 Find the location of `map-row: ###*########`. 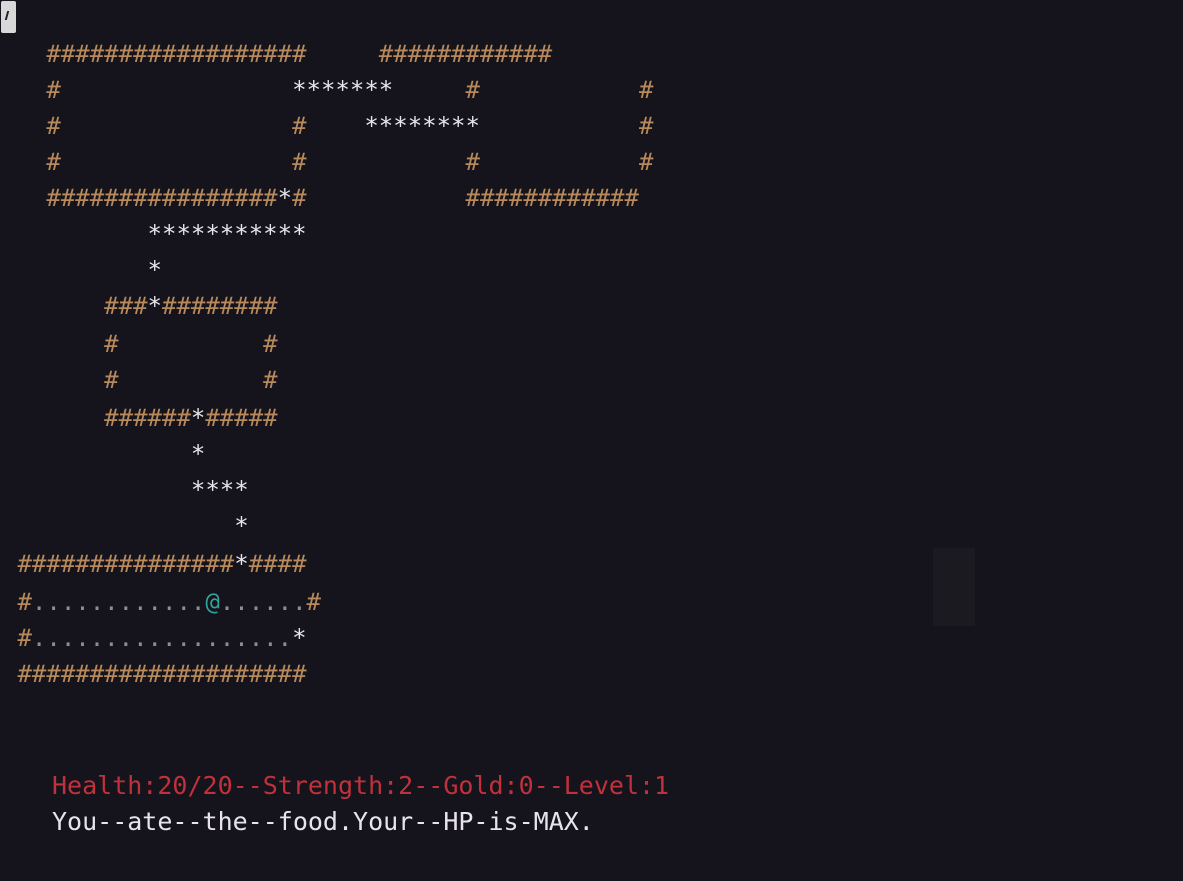

map-row: ###*######## is located at coordinates (140, 306).